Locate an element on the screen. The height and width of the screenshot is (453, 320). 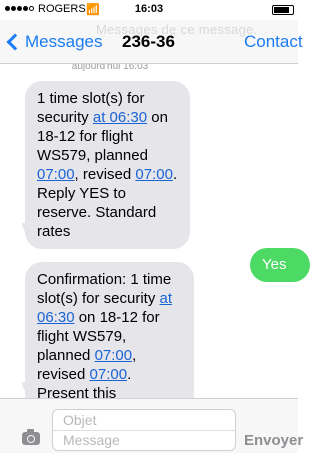
back-button: Messages is located at coordinates (53, 42).